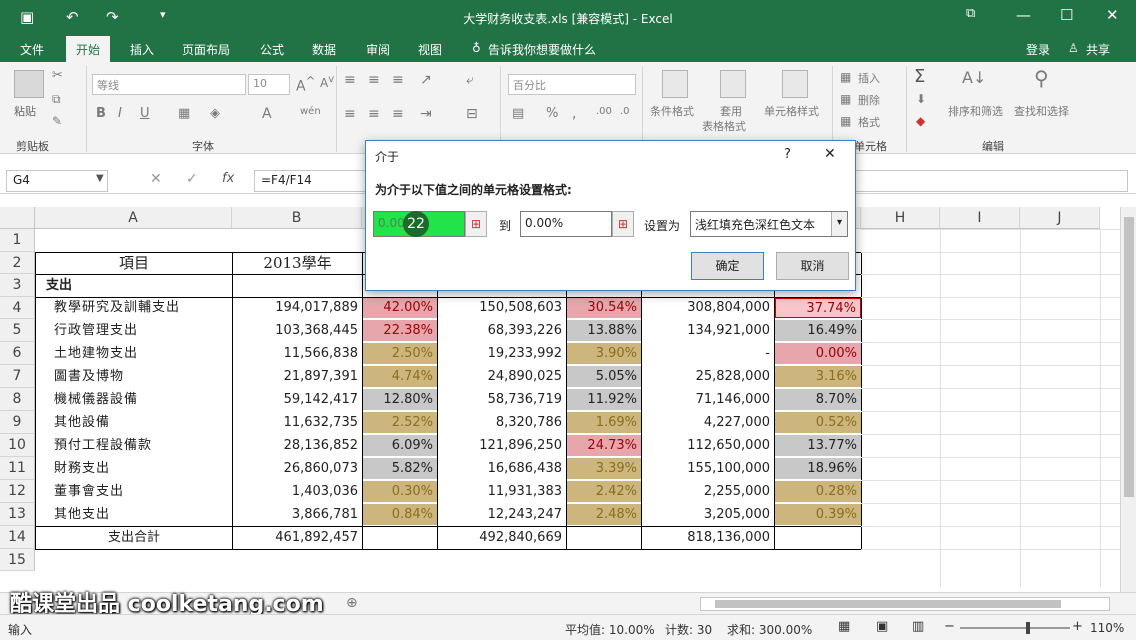  I want to click on item-cell: 預付工程設備款, so click(138, 445).